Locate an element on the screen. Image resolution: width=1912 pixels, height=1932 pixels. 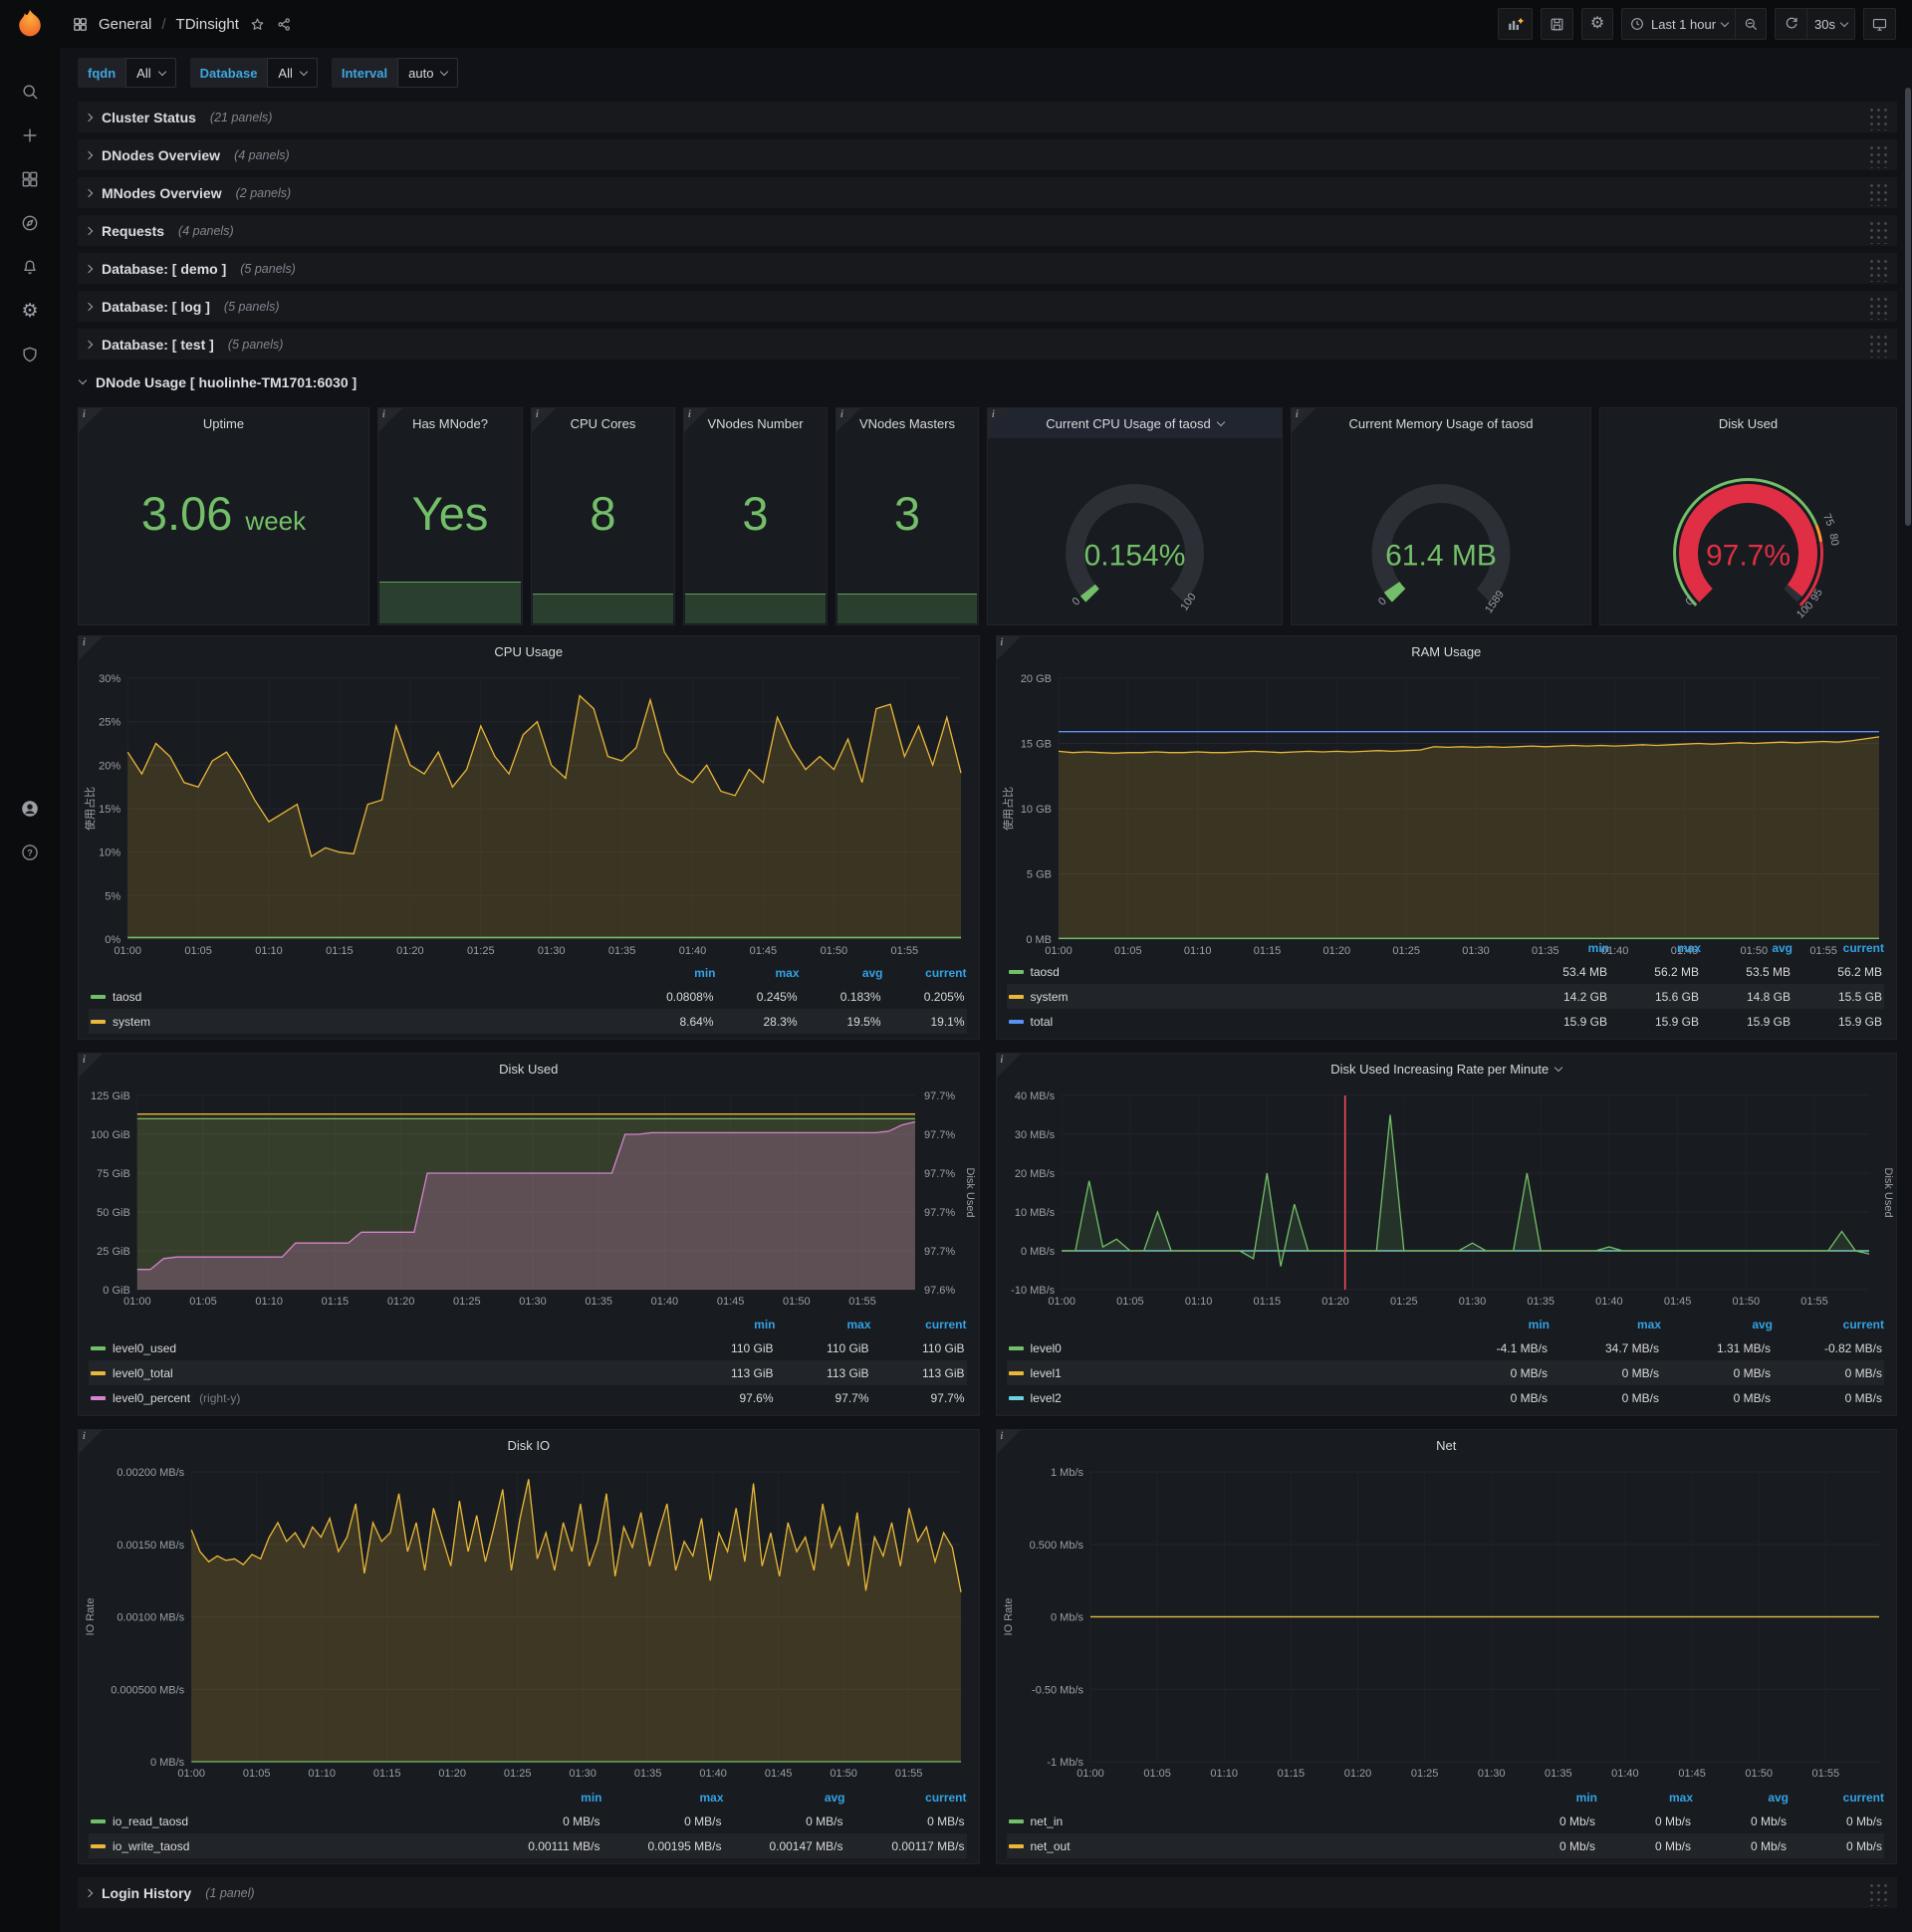
time-range-picker: Last 1 hour is located at coordinates (1678, 24).